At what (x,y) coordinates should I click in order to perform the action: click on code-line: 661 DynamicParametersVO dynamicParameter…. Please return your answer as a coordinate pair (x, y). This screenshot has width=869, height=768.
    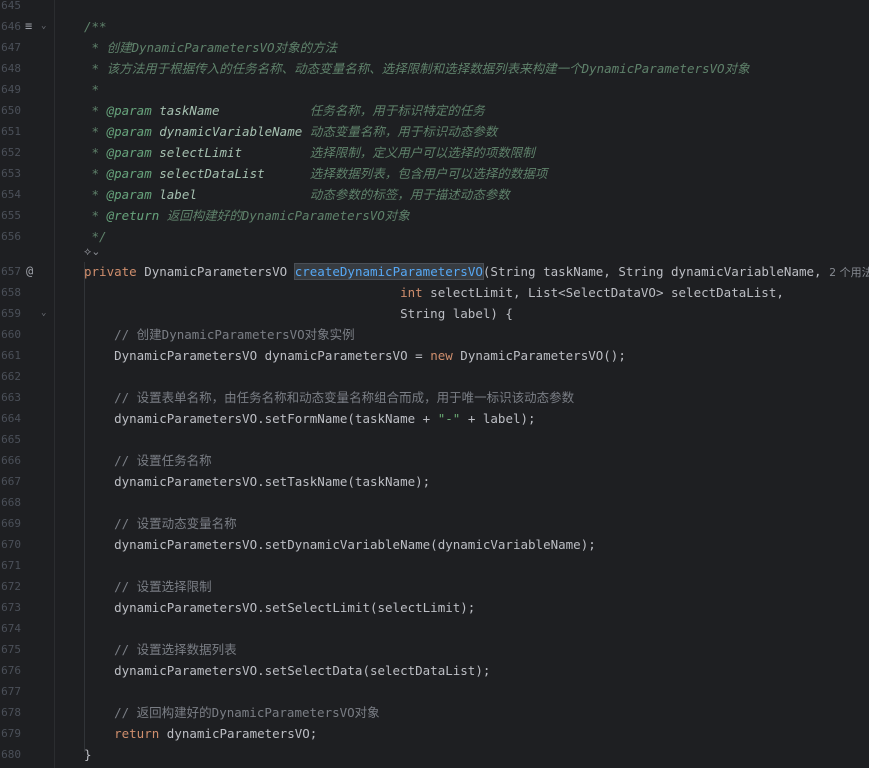
    Looking at the image, I should click on (434, 355).